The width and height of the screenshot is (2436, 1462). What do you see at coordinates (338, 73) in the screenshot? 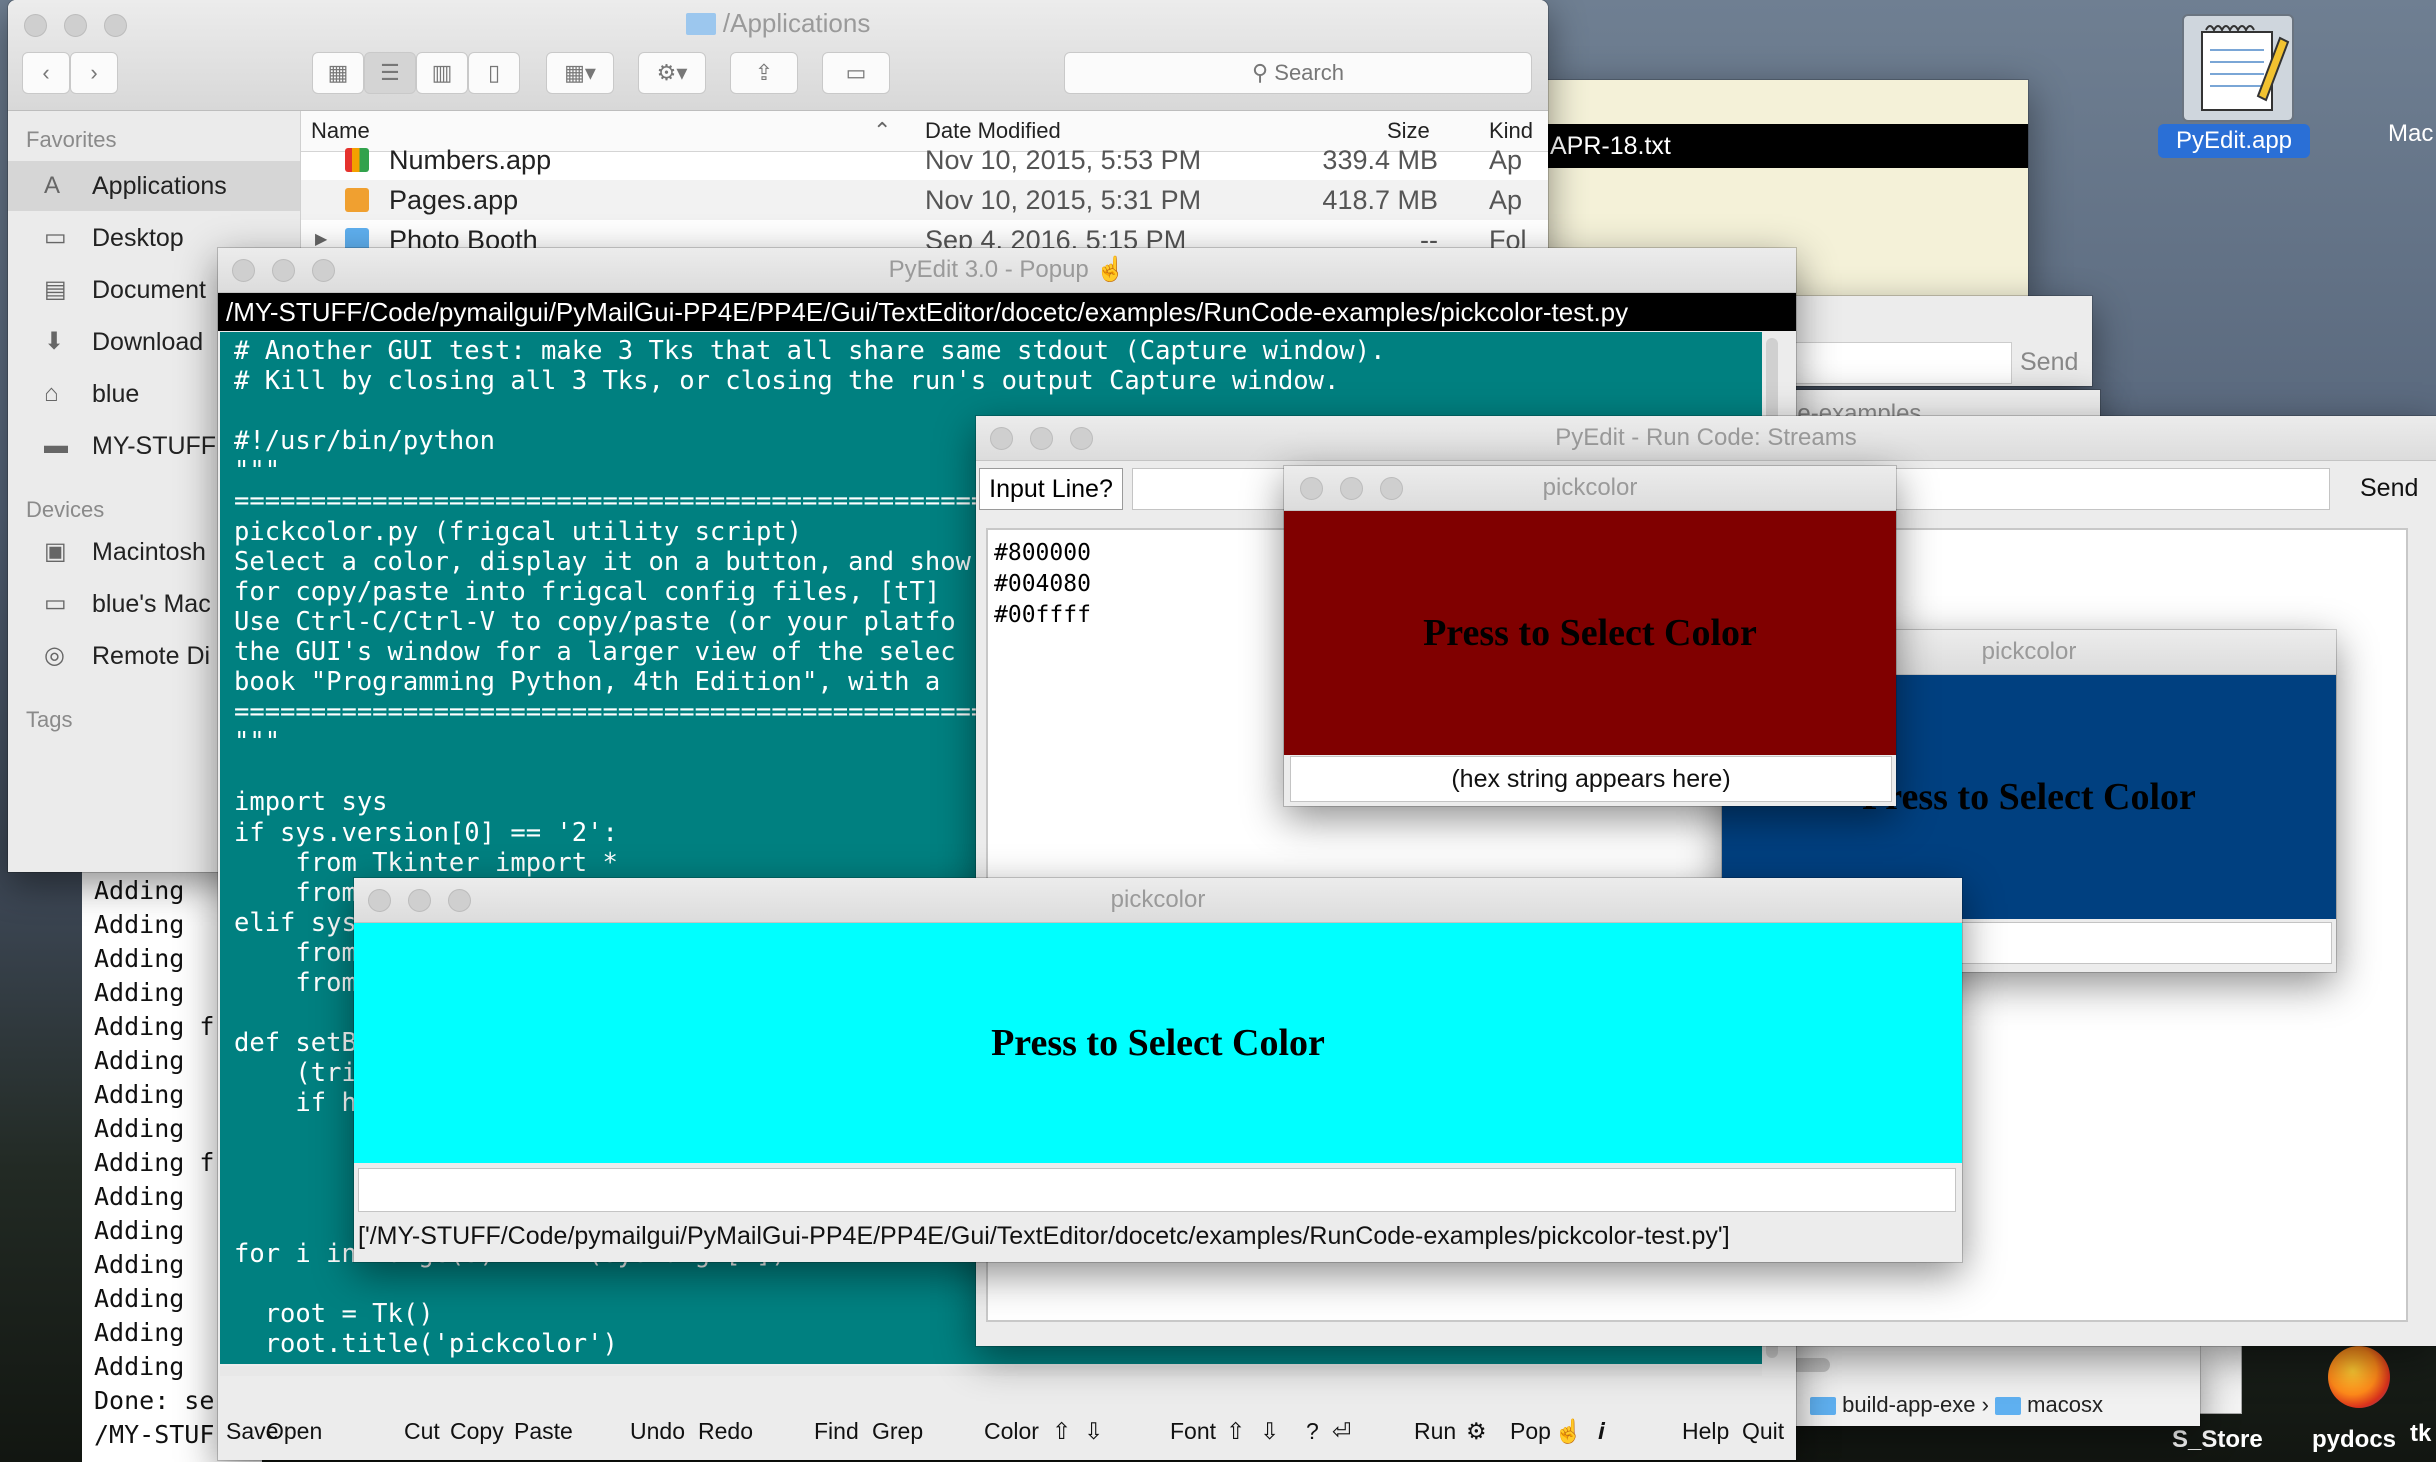
I see `icon-view-button: ▦` at bounding box center [338, 73].